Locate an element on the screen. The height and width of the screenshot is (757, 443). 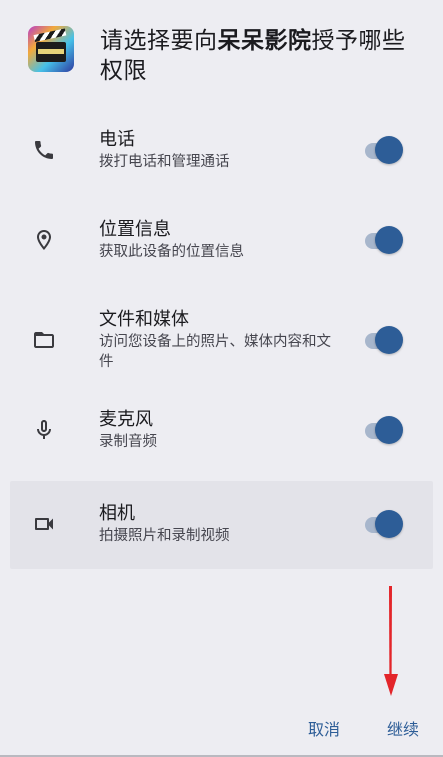
camera-permission-toggle is located at coordinates (384, 525).